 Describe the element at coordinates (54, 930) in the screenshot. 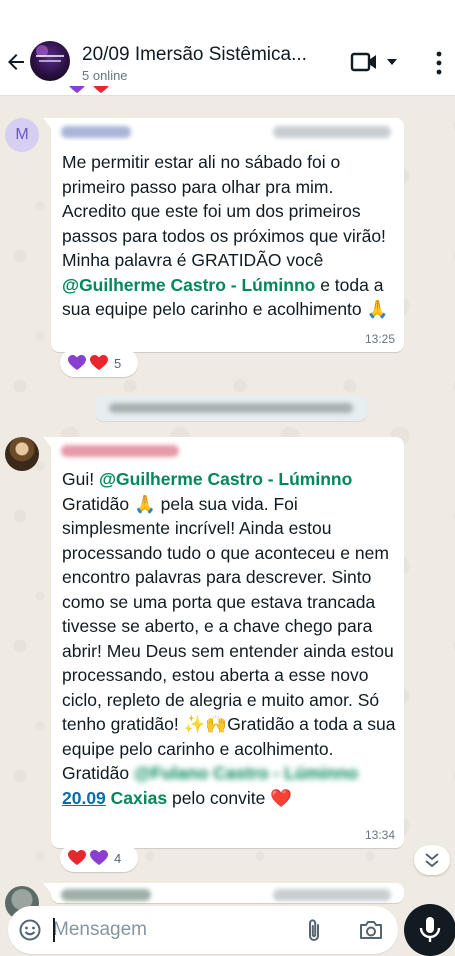

I see `text-caret` at that location.